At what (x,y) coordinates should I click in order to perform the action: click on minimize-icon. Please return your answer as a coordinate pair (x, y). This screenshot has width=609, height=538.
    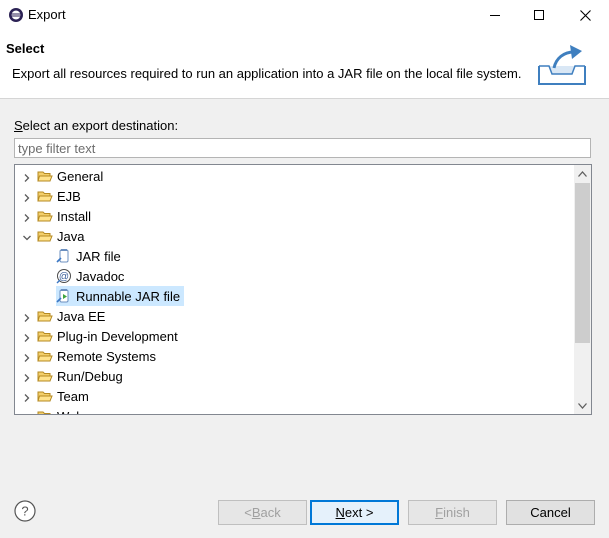
    Looking at the image, I should click on (495, 15).